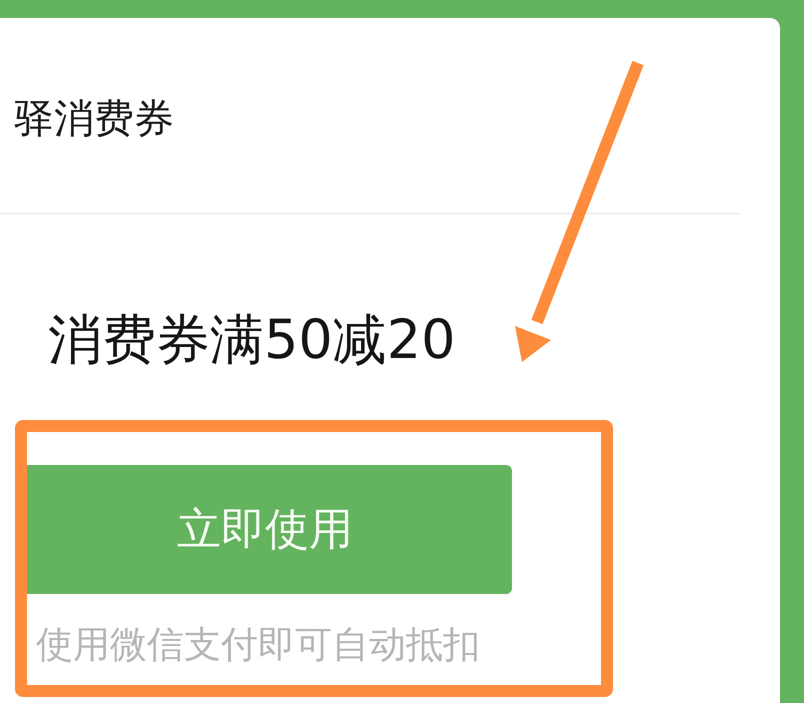 The image size is (804, 703). I want to click on coupon-title: 驿消费券, so click(94, 118).